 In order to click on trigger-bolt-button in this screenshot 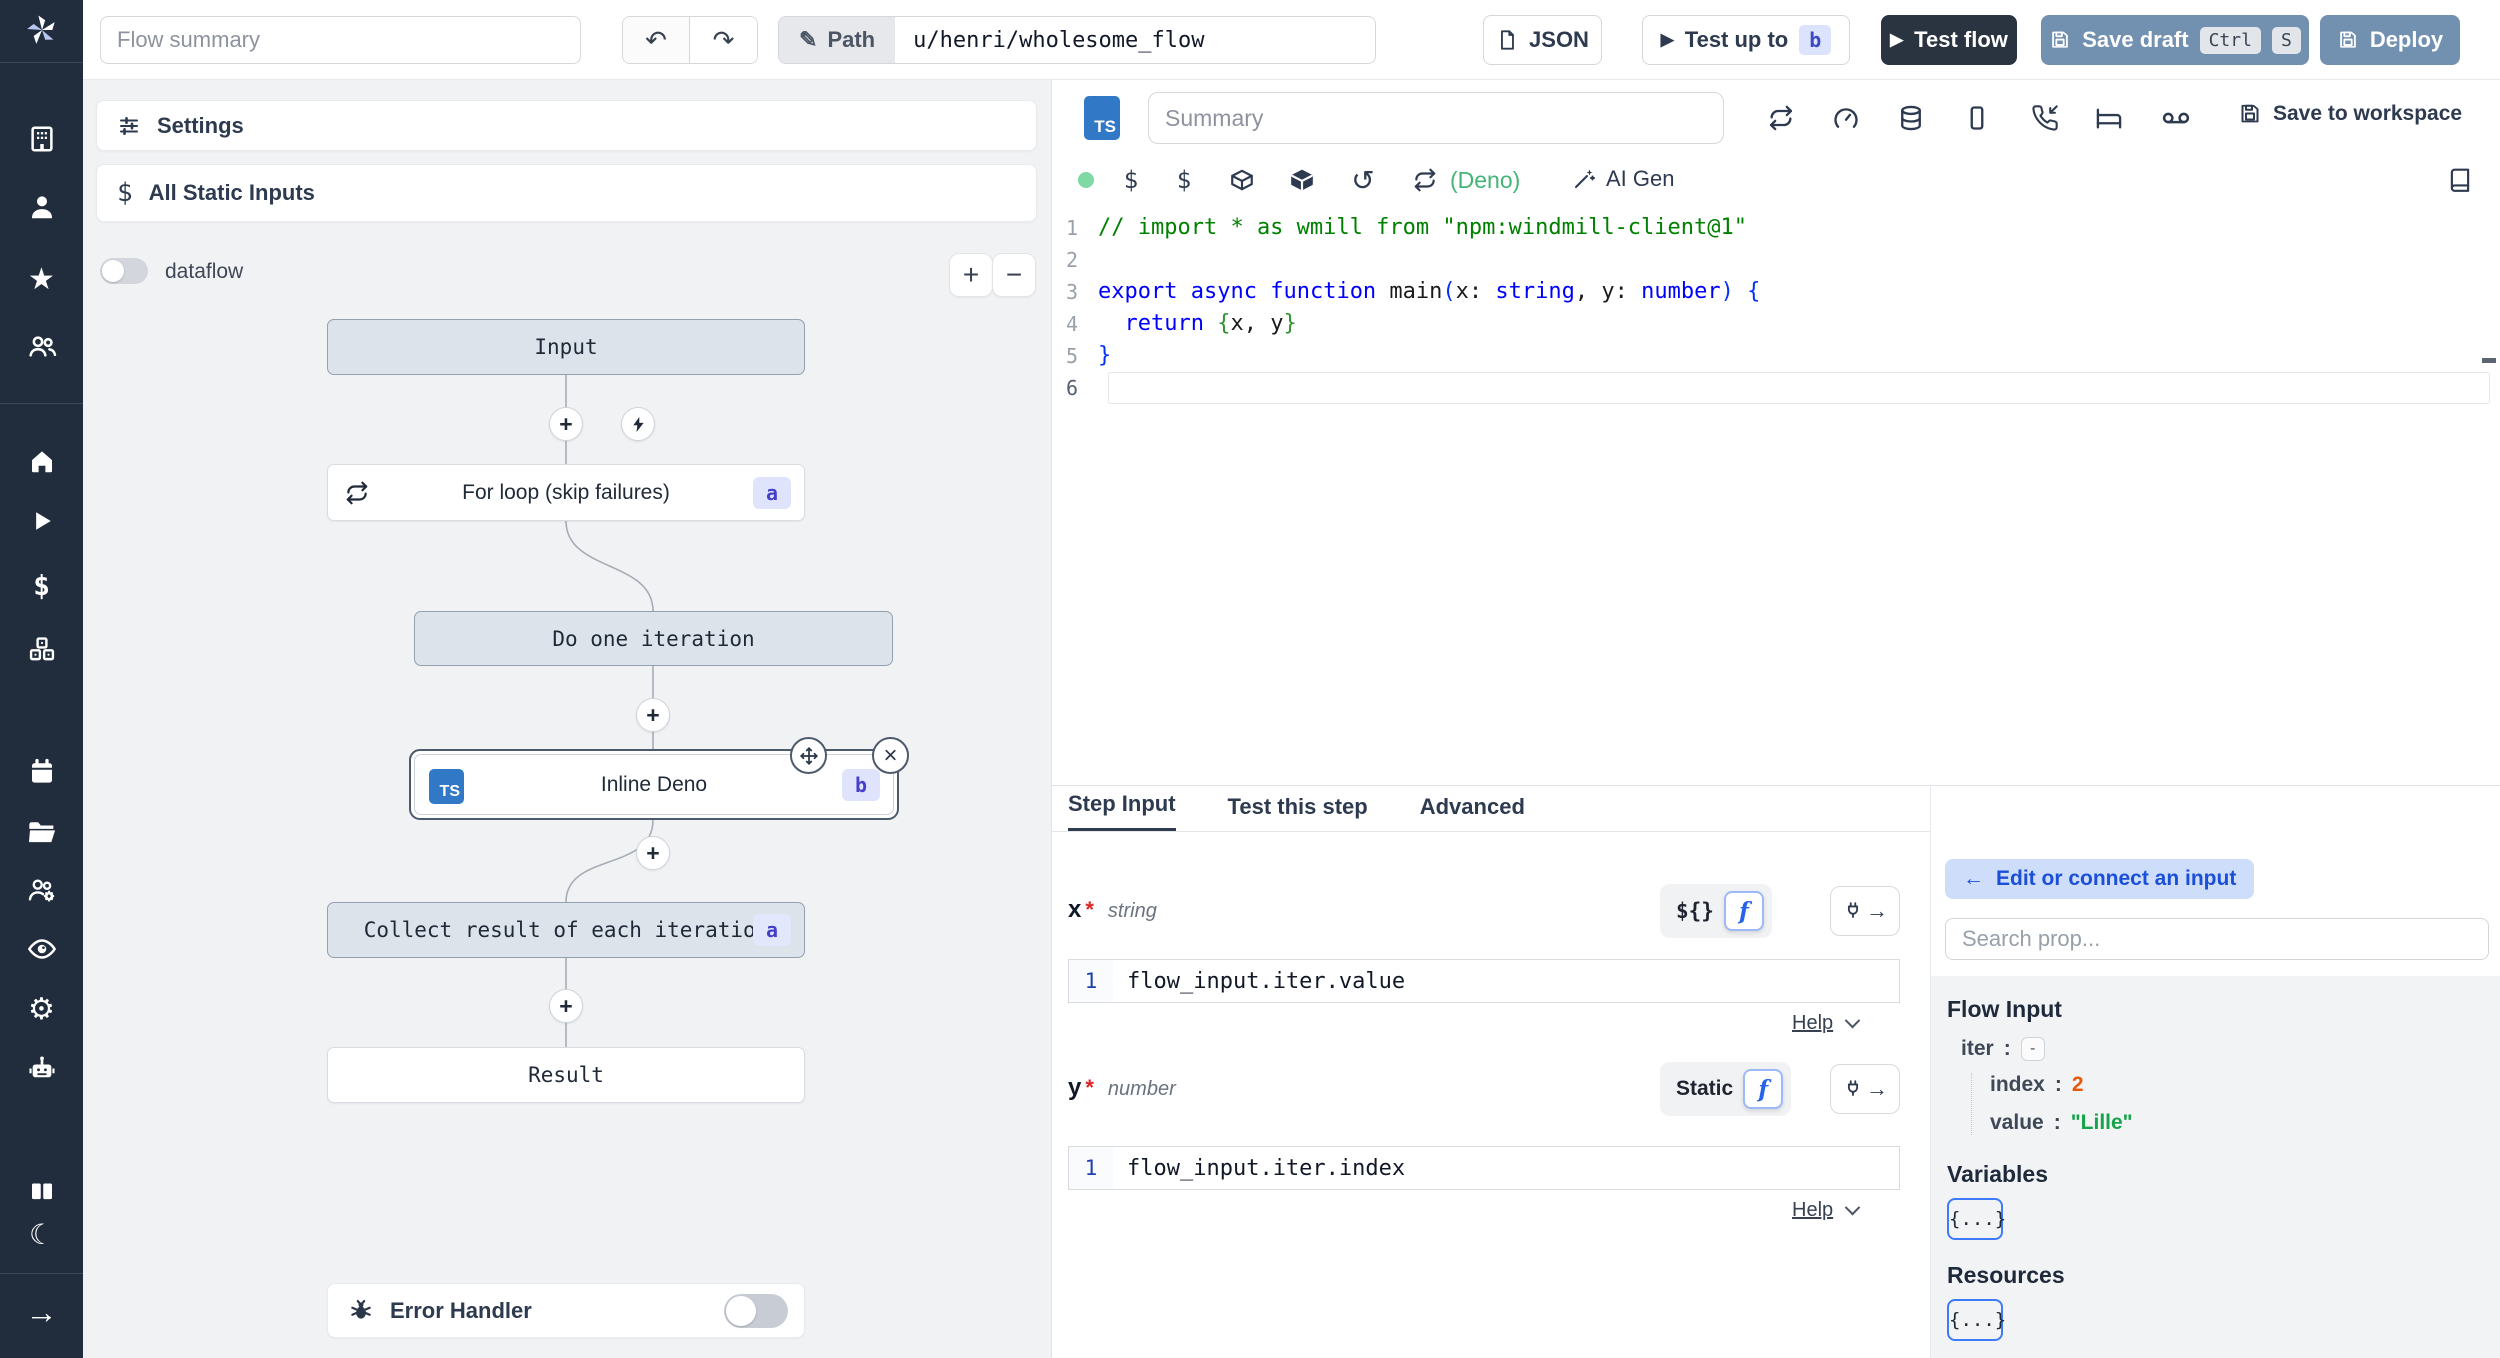, I will do `click(638, 424)`.